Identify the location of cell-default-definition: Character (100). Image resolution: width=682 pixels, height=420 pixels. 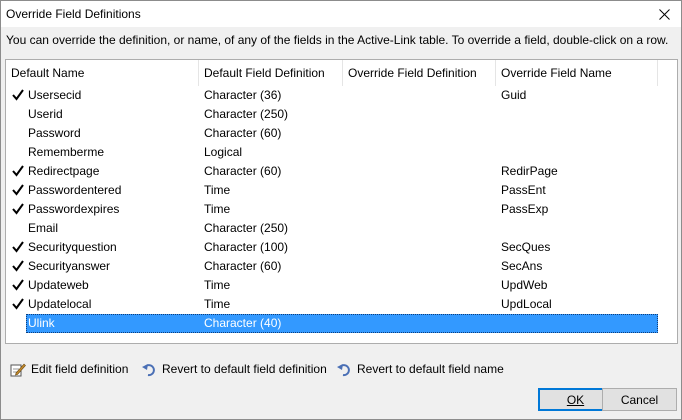
(246, 247).